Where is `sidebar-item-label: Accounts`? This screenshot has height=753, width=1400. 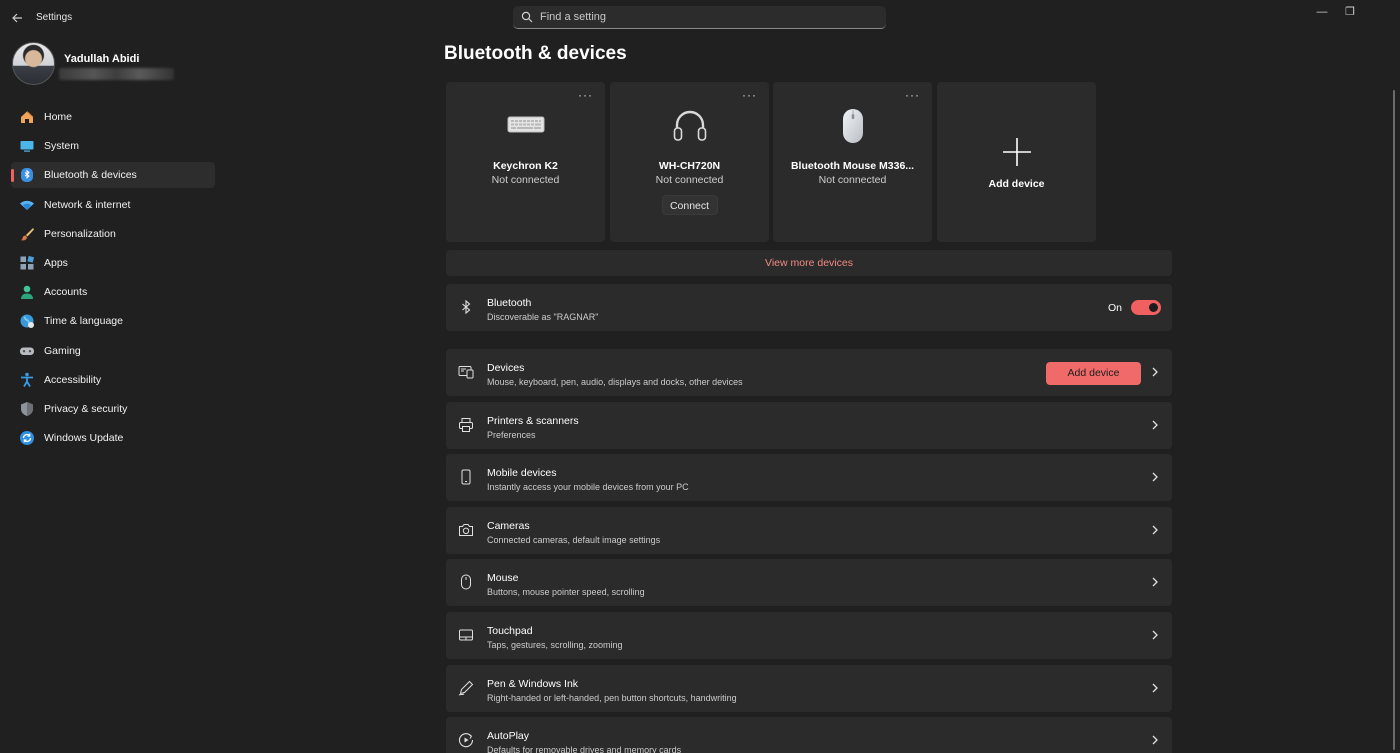
sidebar-item-label: Accounts is located at coordinates (66, 292).